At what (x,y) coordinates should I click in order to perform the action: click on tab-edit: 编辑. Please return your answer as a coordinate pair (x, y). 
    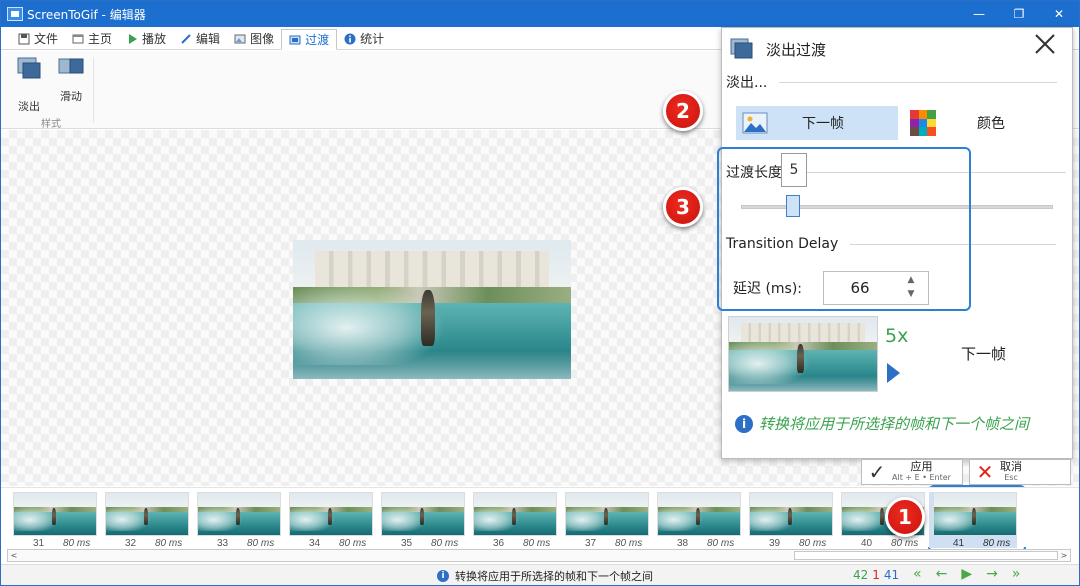
    Looking at the image, I should click on (200, 38).